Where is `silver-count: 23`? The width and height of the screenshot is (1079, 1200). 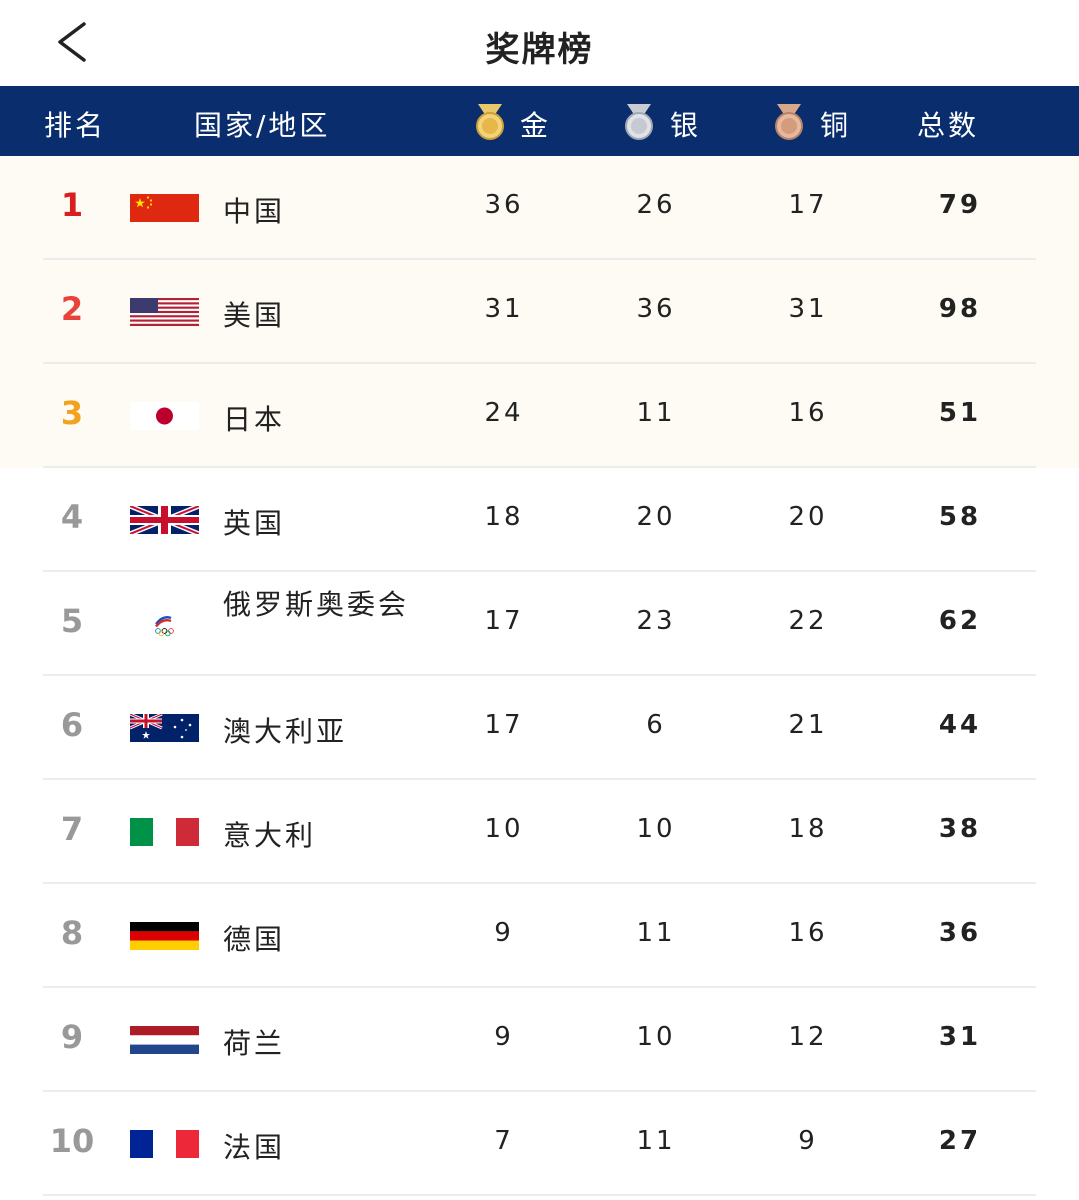 silver-count: 23 is located at coordinates (656, 621).